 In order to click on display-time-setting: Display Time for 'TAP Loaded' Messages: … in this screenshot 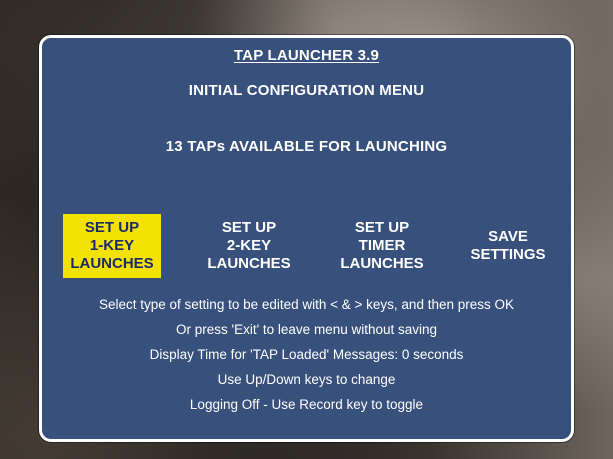, I will do `click(306, 354)`.